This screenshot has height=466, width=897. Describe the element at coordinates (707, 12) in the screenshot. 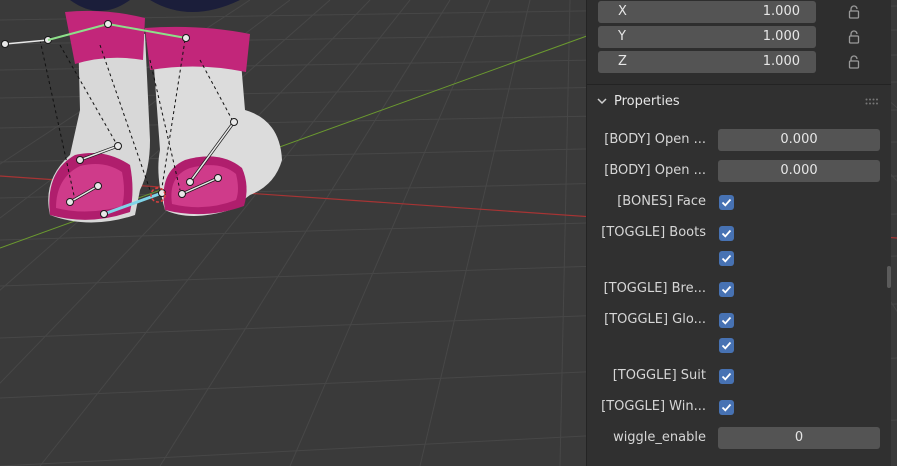

I see `scale-x-field: X 1.000` at that location.